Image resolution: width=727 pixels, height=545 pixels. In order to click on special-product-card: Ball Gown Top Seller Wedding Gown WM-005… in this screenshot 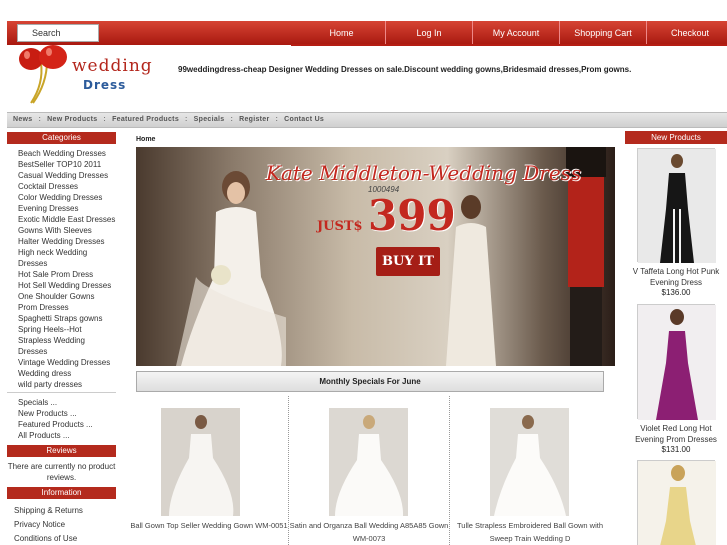, I will do `click(209, 472)`.